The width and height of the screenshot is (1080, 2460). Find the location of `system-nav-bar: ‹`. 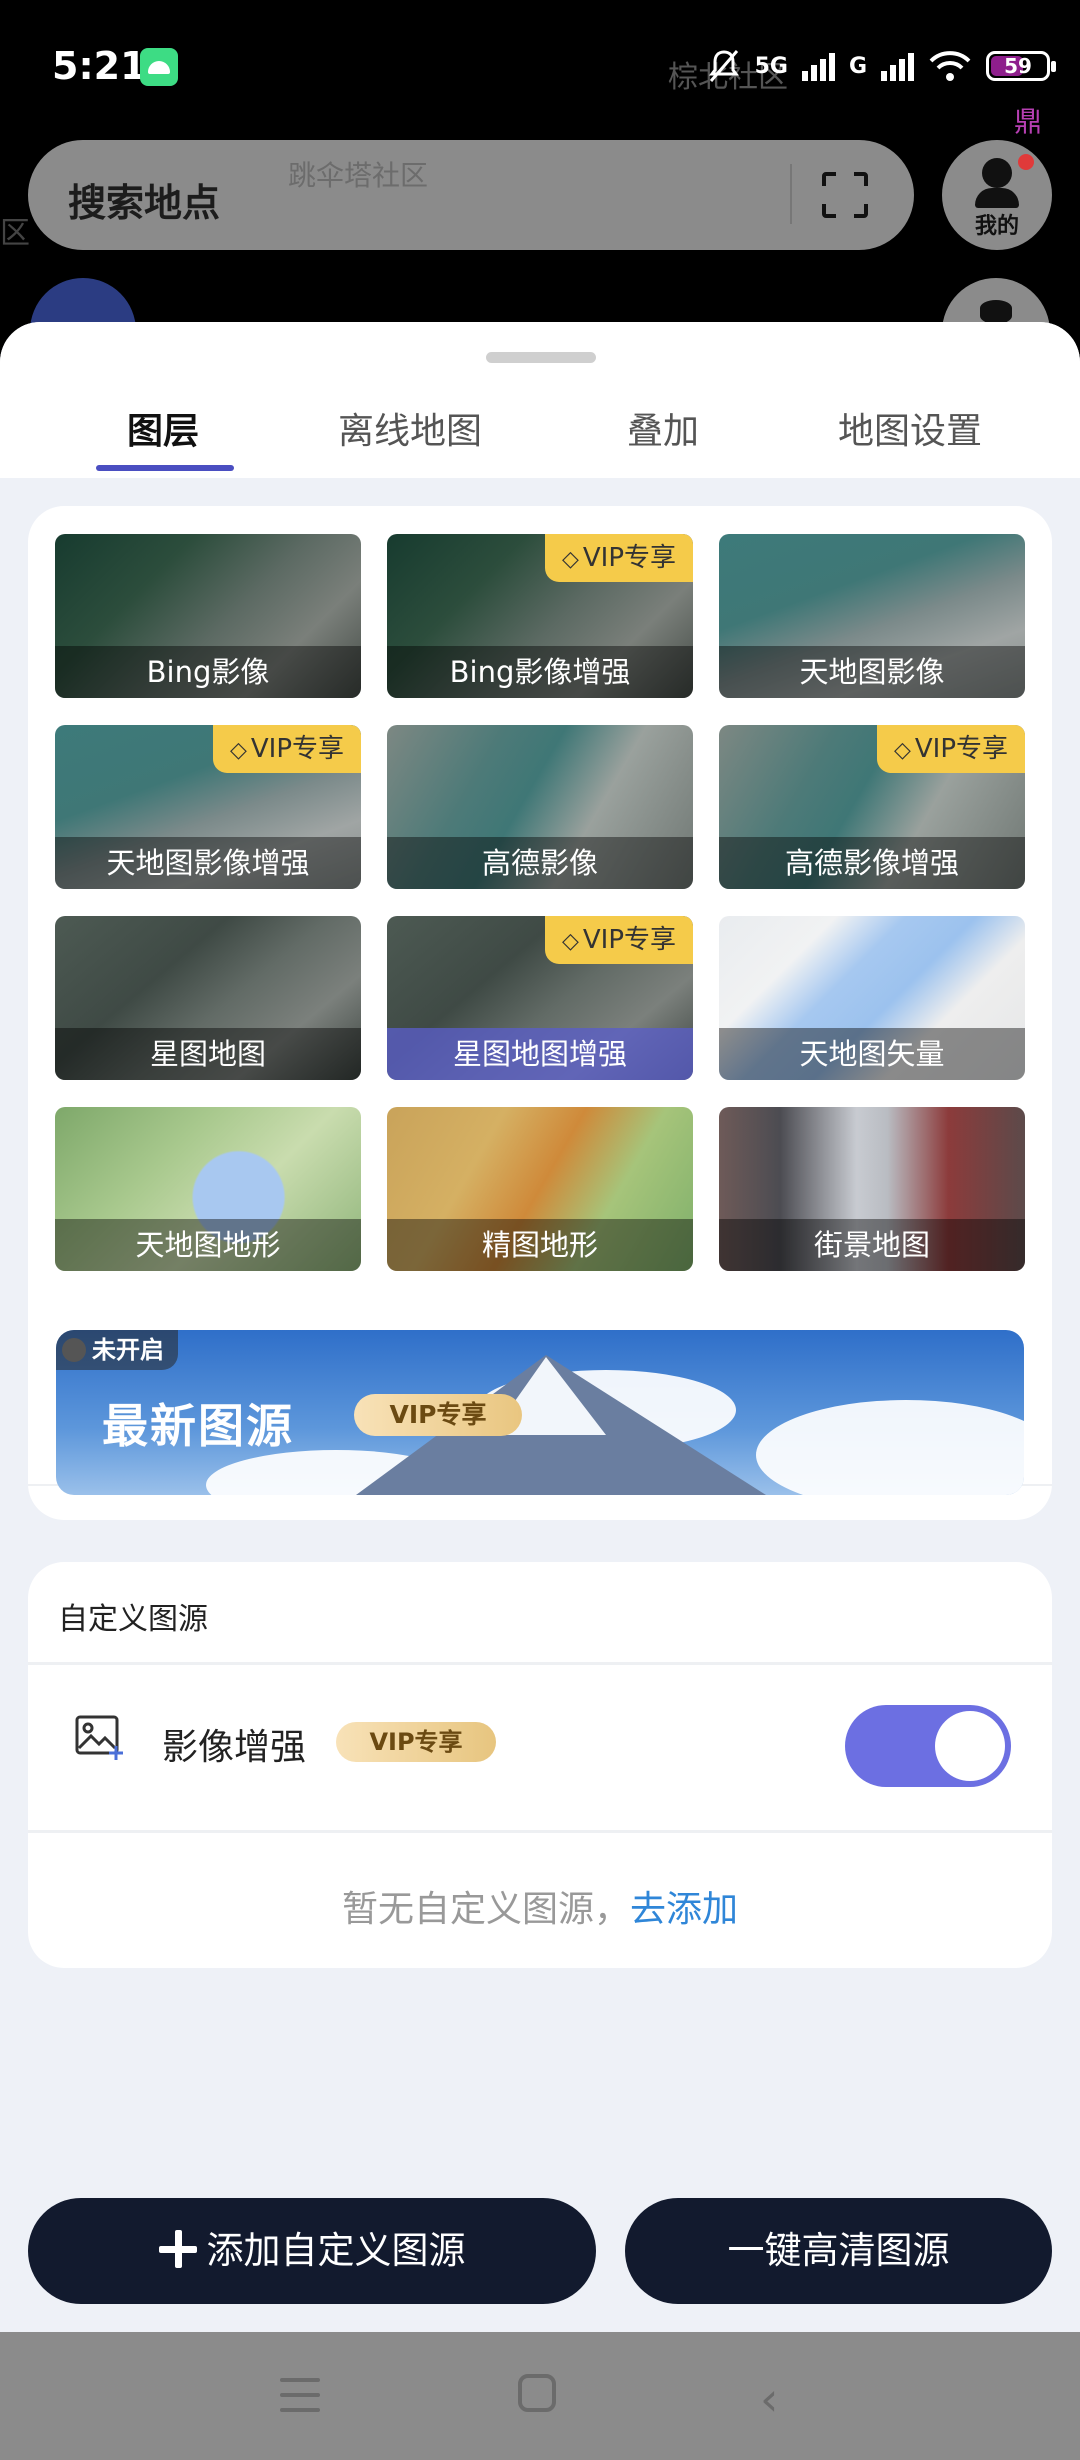

system-nav-bar: ‹ is located at coordinates (540, 2396).